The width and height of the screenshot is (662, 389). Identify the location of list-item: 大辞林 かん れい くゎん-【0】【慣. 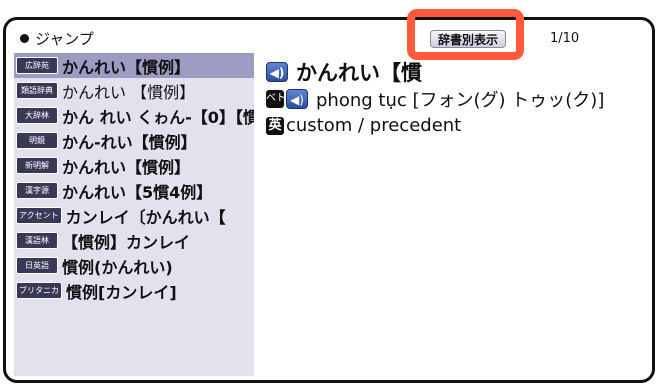
(134, 115).